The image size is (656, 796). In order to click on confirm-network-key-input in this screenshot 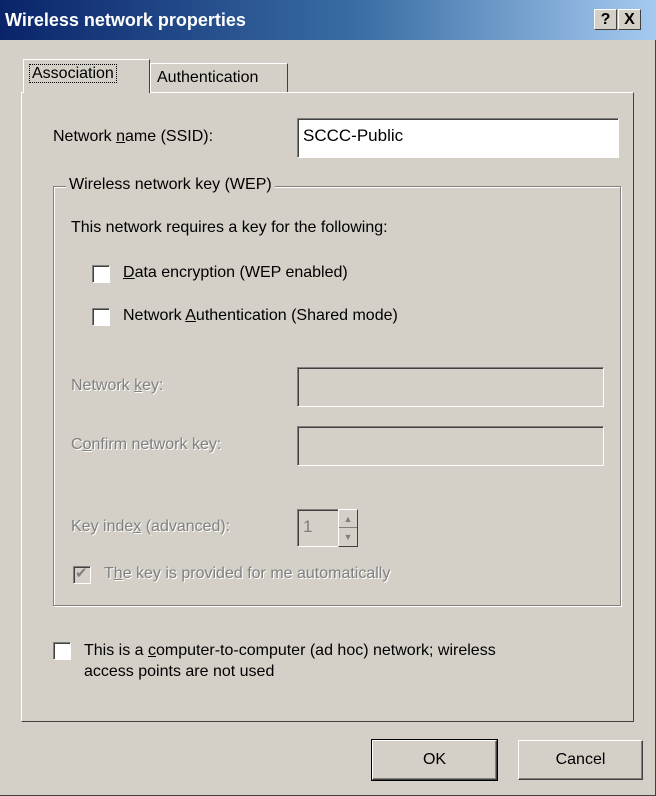, I will do `click(450, 446)`.